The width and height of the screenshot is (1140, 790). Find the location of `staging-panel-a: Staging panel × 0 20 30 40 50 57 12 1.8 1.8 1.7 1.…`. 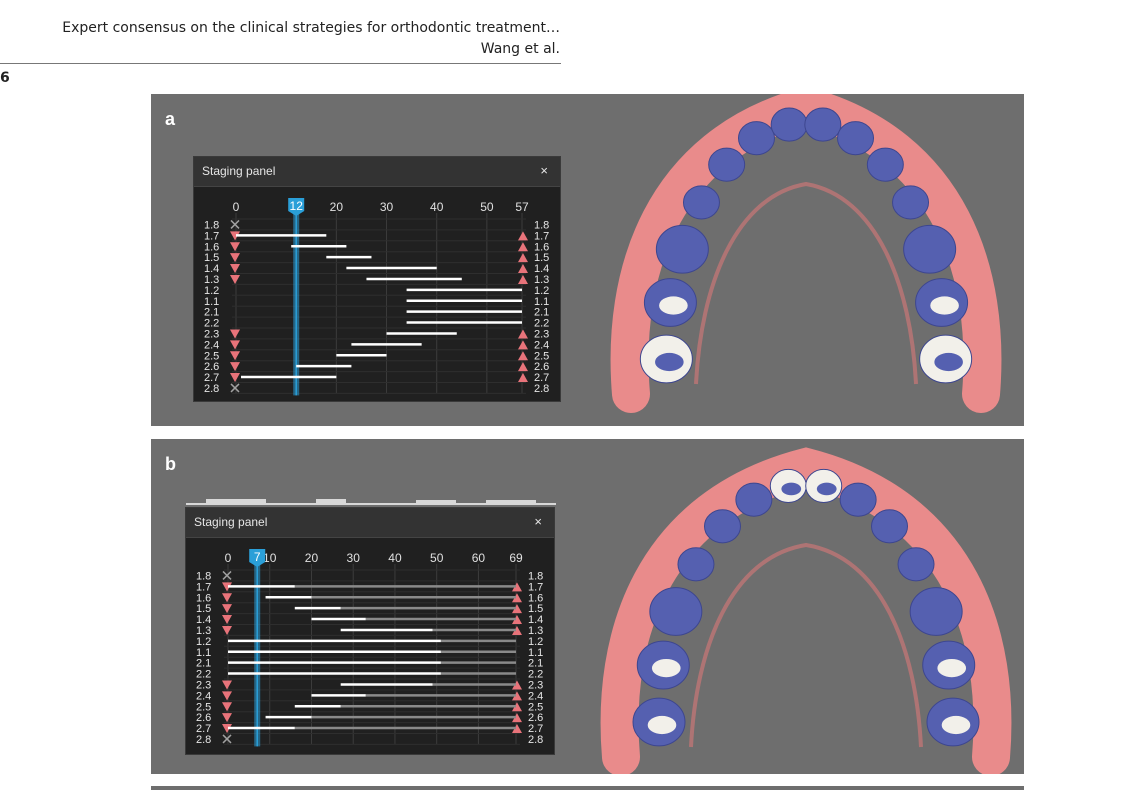

staging-panel-a: Staging panel × 0 20 30 40 50 57 12 1.8 1.8 1.7 1.… is located at coordinates (377, 279).